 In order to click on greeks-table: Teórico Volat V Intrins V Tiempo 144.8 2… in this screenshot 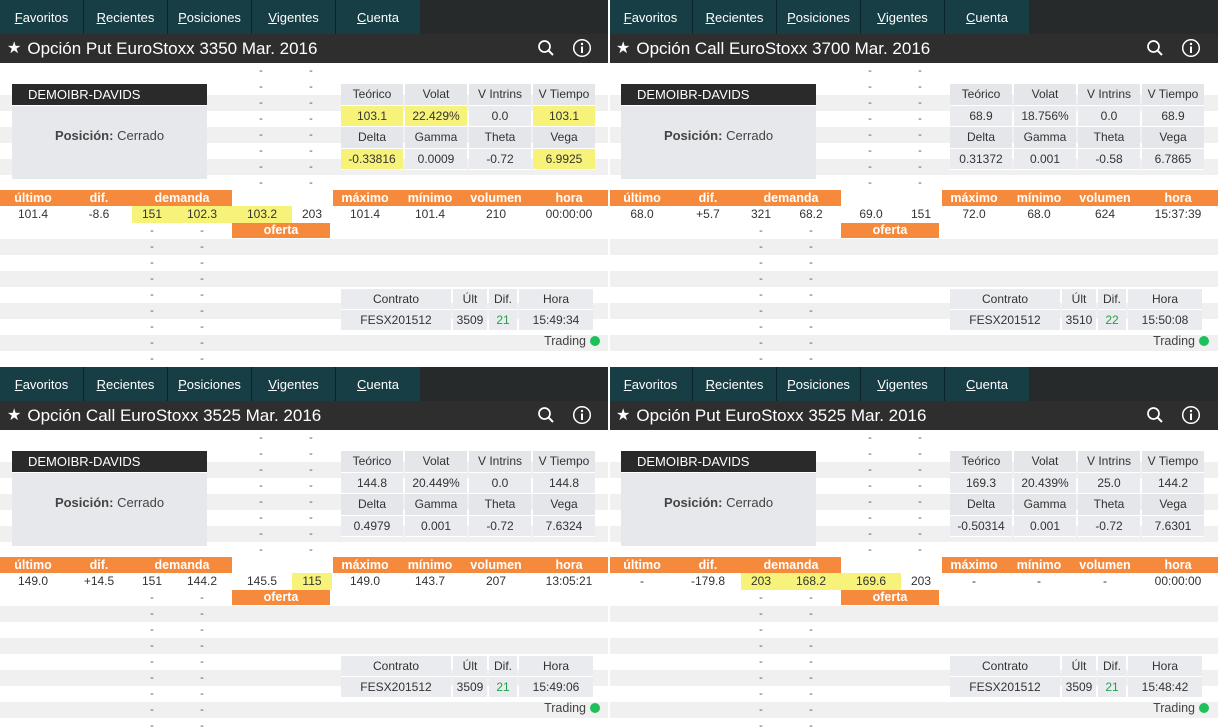, I will do `click(468, 494)`.